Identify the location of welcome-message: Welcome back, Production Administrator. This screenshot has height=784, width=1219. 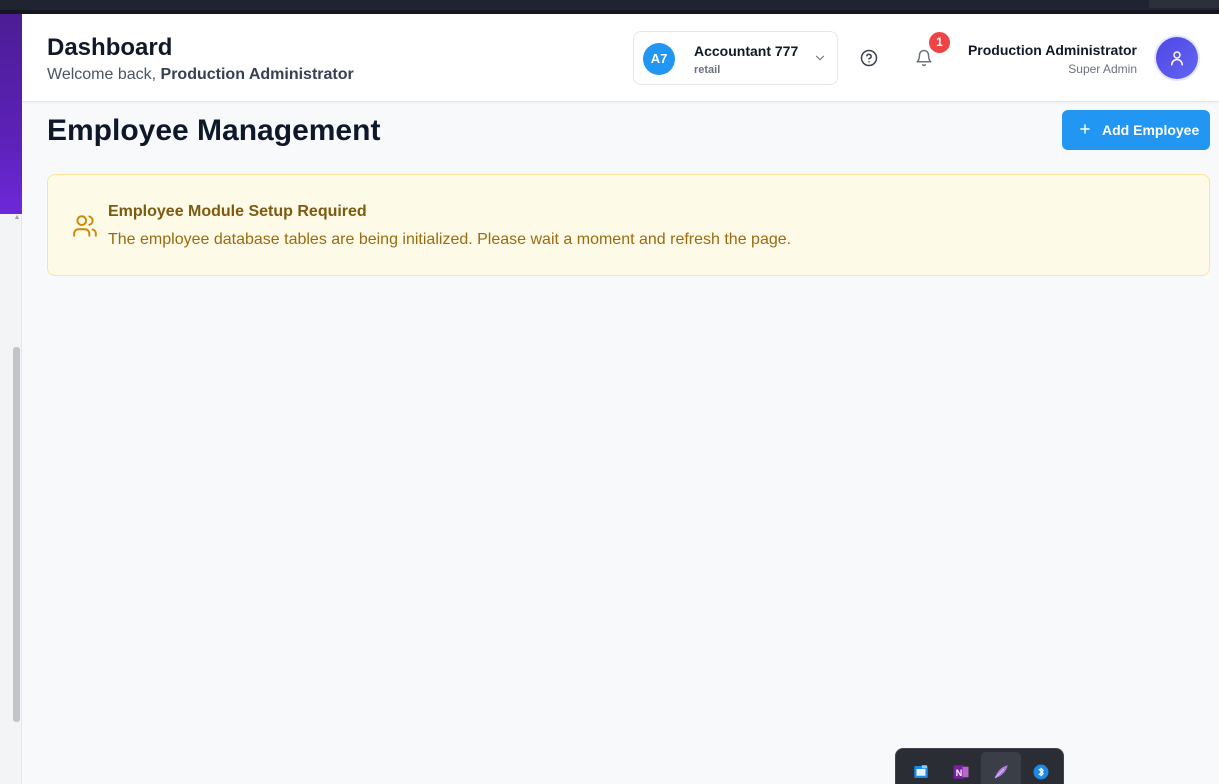
(200, 75).